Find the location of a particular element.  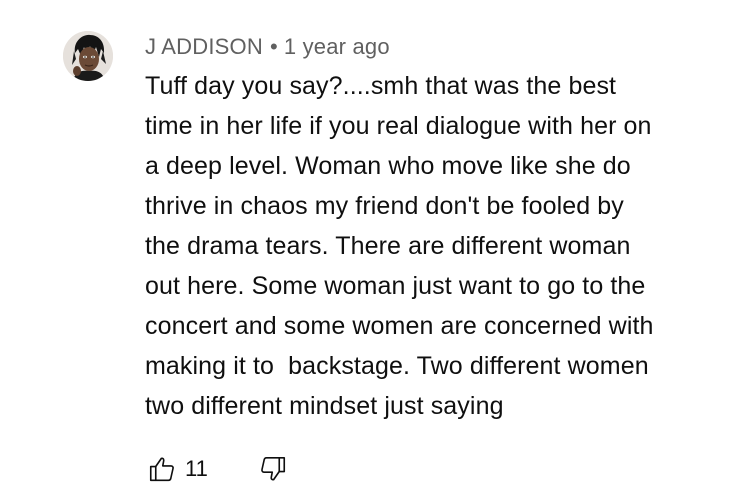

comment-meta: J ADDISON • 1 year ago is located at coordinates (267, 47).